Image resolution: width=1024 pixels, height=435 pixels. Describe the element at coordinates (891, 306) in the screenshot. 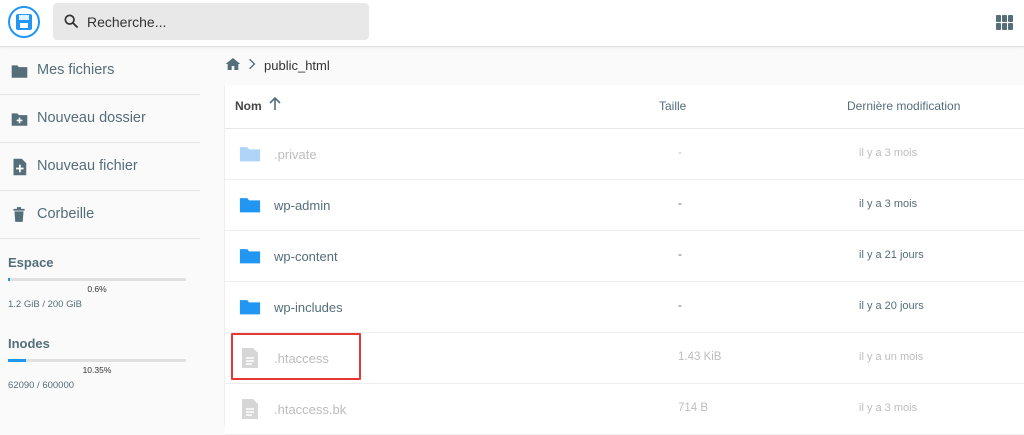

I see `file-modified: il y a 20 jours` at that location.